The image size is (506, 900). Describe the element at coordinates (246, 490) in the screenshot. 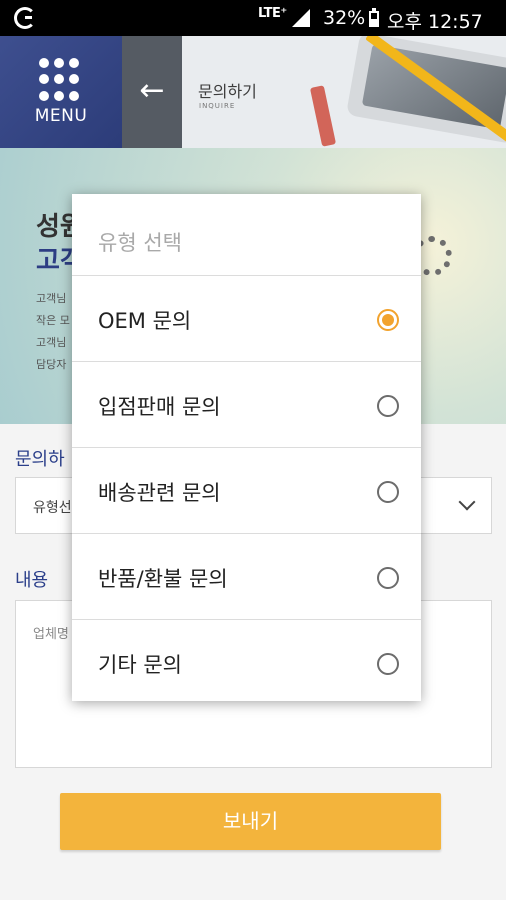

I see `option-delivery: 배송관련 문의` at that location.